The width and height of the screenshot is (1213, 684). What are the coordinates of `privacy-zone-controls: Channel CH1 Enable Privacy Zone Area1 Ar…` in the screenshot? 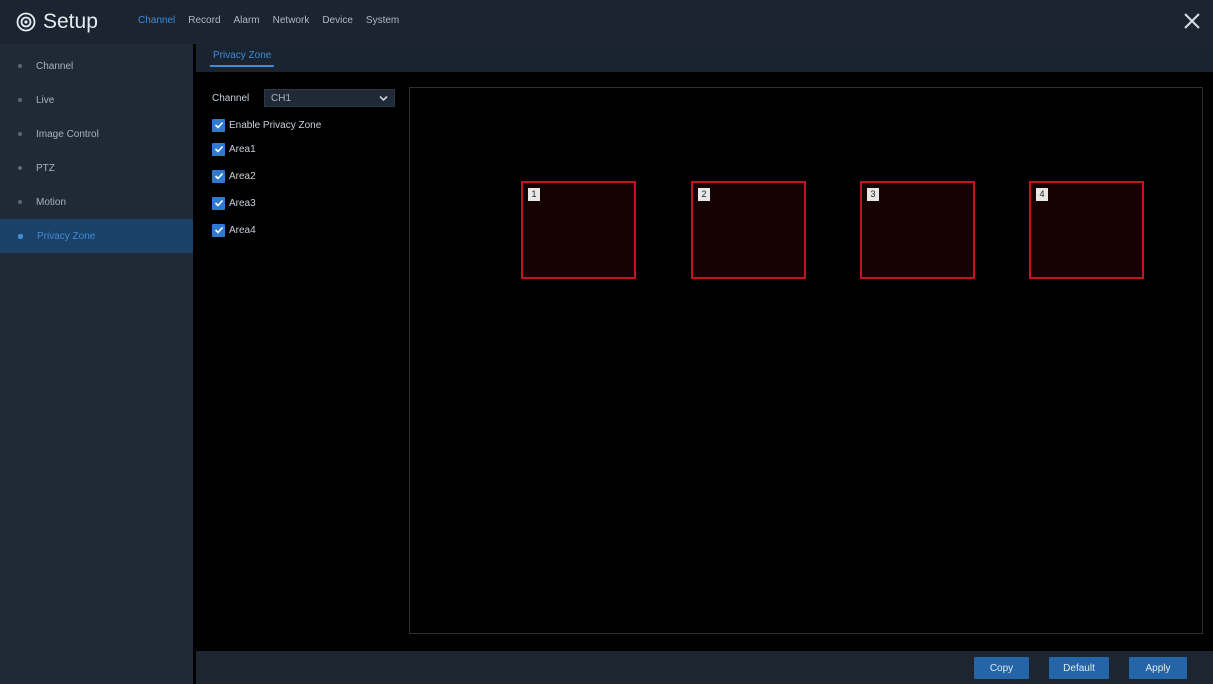 It's located at (307, 162).